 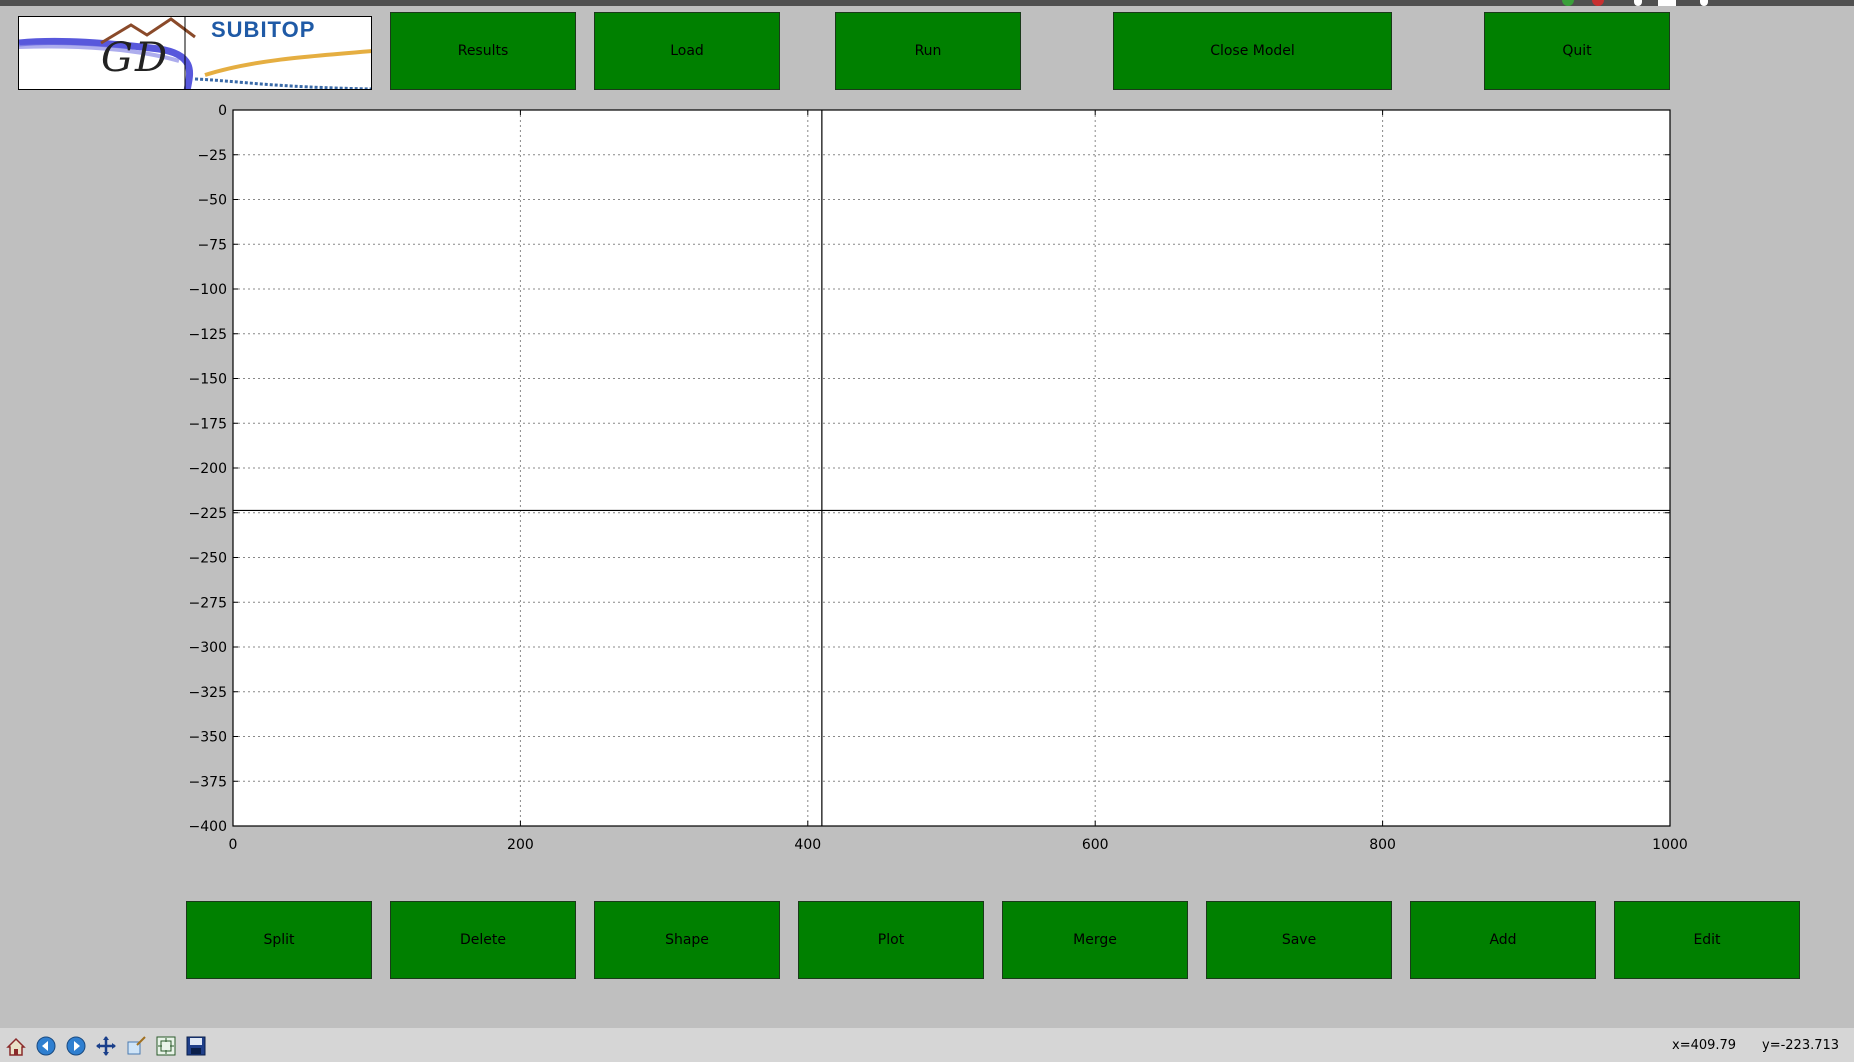 I want to click on y-tick-label: −125, so click(x=208, y=335).